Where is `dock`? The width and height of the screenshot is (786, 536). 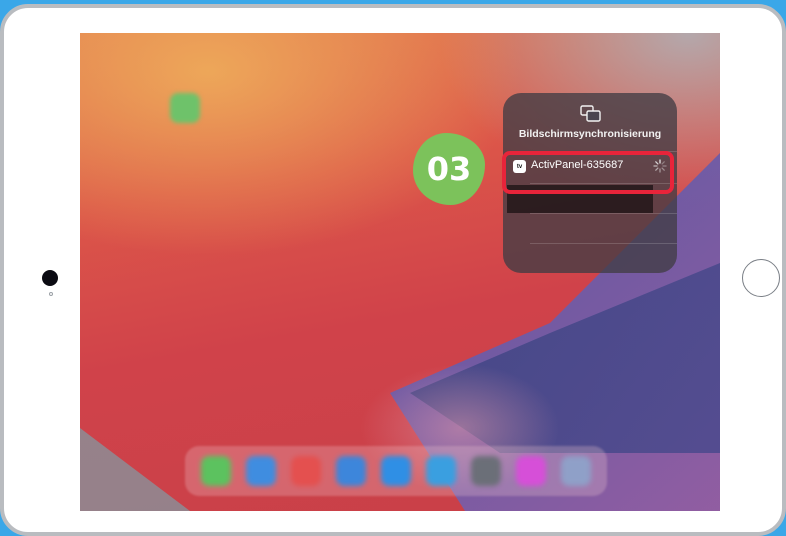 dock is located at coordinates (396, 471).